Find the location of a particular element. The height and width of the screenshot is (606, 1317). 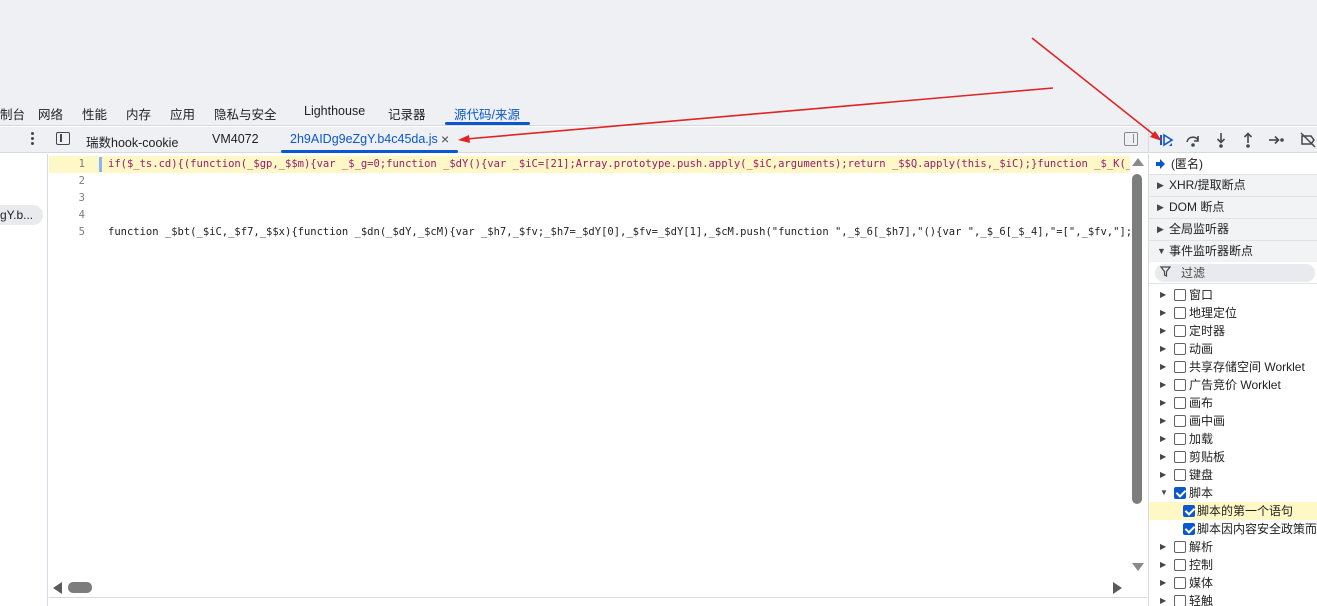

event-category-row: ▶ 广告竞价 Worklet is located at coordinates (1233, 385).